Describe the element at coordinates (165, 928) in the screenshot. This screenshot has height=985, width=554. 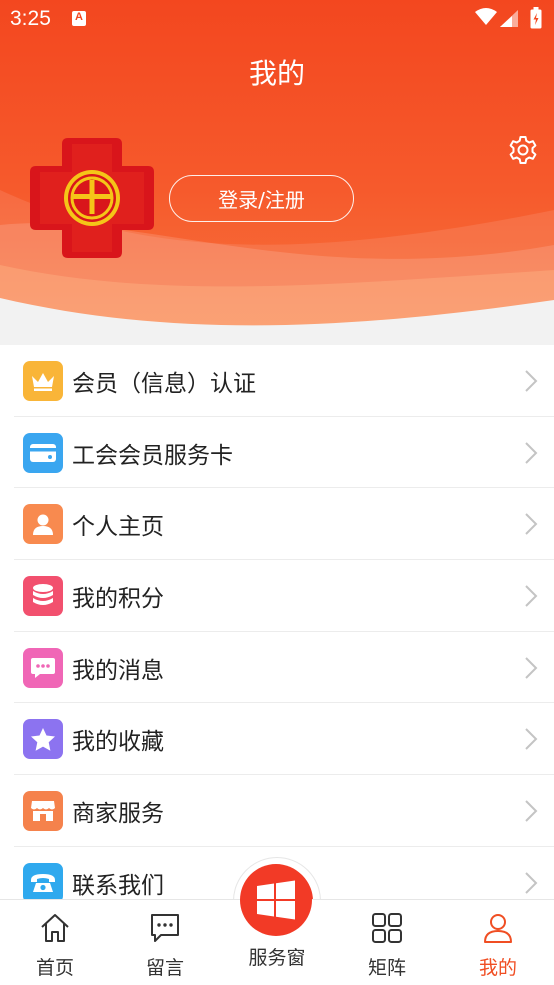
I see `message-icon` at that location.